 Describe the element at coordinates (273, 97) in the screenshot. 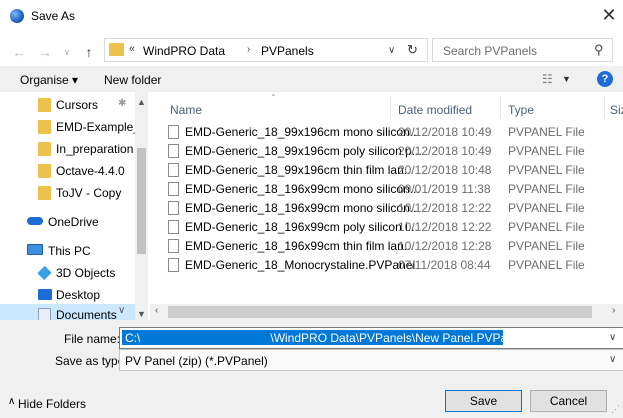

I see `sort-arrow-icon: ⌃` at that location.